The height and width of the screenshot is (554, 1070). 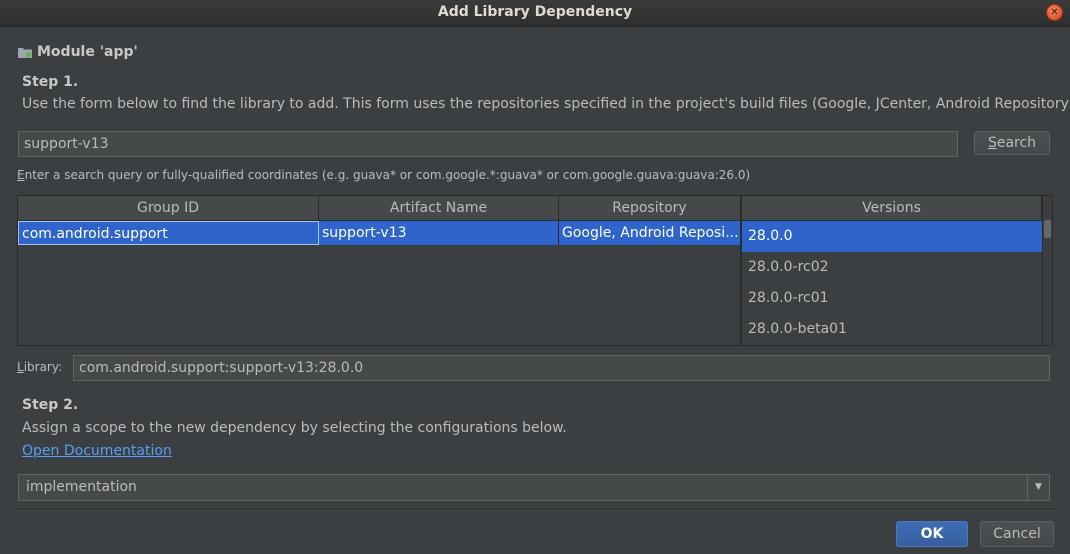 What do you see at coordinates (20, 367) in the screenshot?
I see `library-label-mnemonic: L` at bounding box center [20, 367].